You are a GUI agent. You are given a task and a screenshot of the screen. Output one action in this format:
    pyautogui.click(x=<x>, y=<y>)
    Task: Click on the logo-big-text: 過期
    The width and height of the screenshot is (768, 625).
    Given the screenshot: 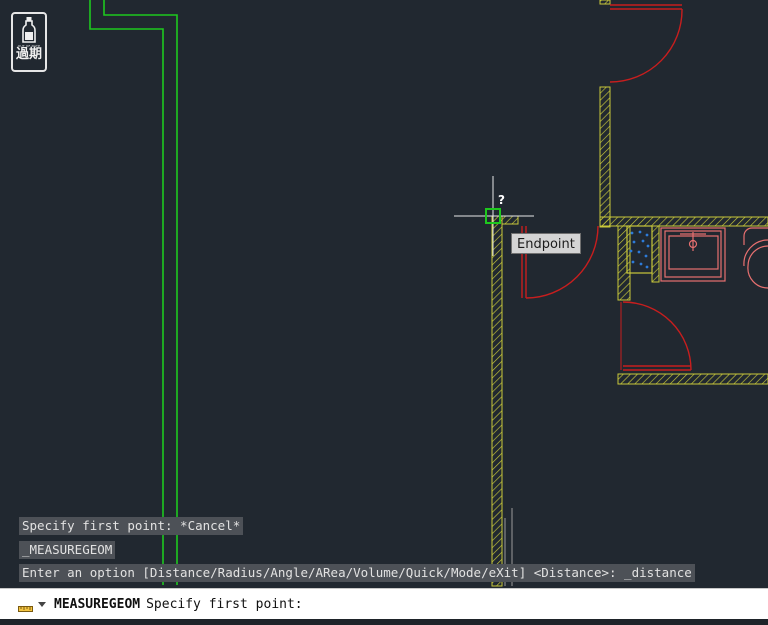 What is the action you would take?
    pyautogui.click(x=28, y=54)
    